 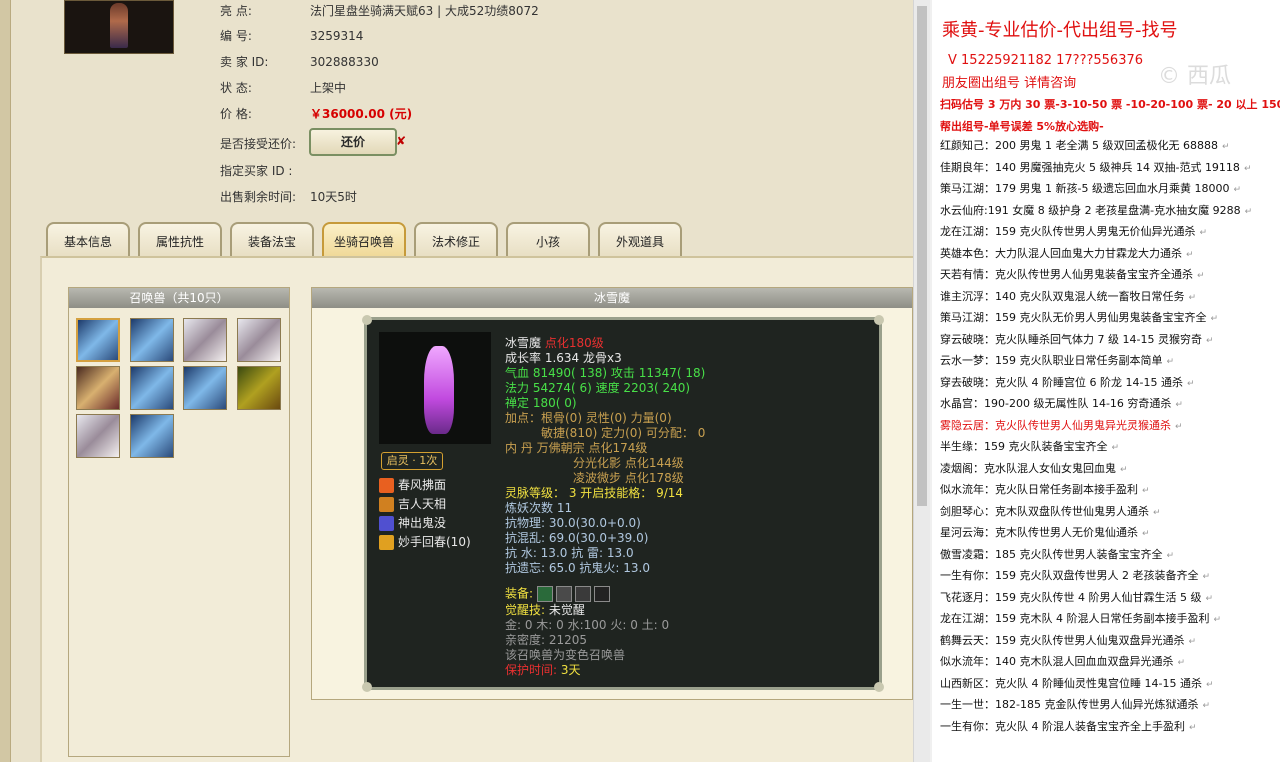 I want to click on ad-line: 佳期良年：140 男魔强抽克火 5 级神兵 14 双抽-范式 19118 ↵, so click(x=1095, y=167).